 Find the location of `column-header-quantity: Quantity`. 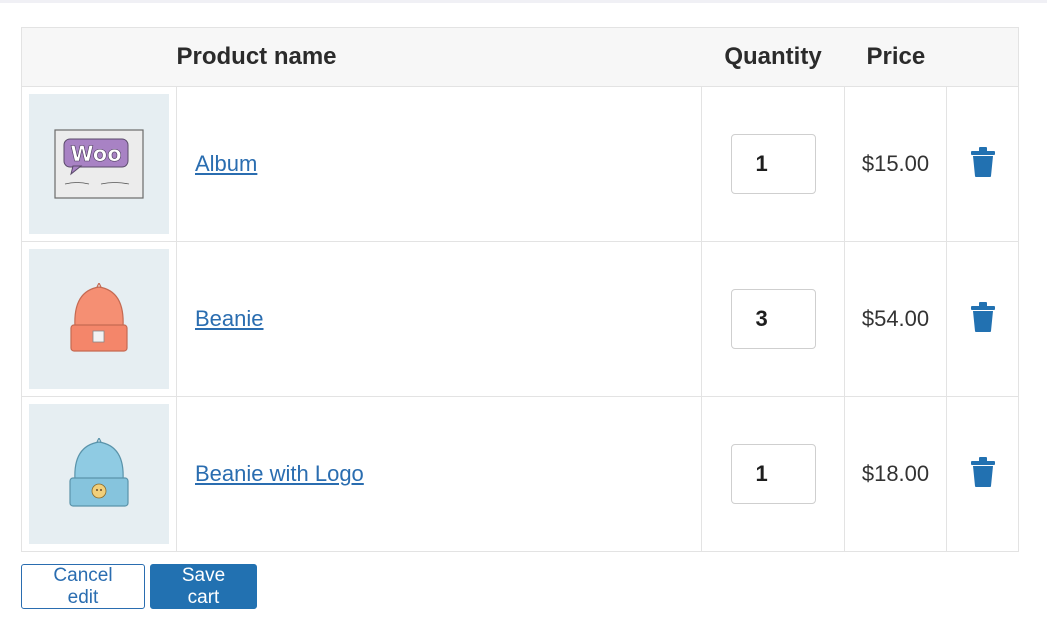

column-header-quantity: Quantity is located at coordinates (773, 57).